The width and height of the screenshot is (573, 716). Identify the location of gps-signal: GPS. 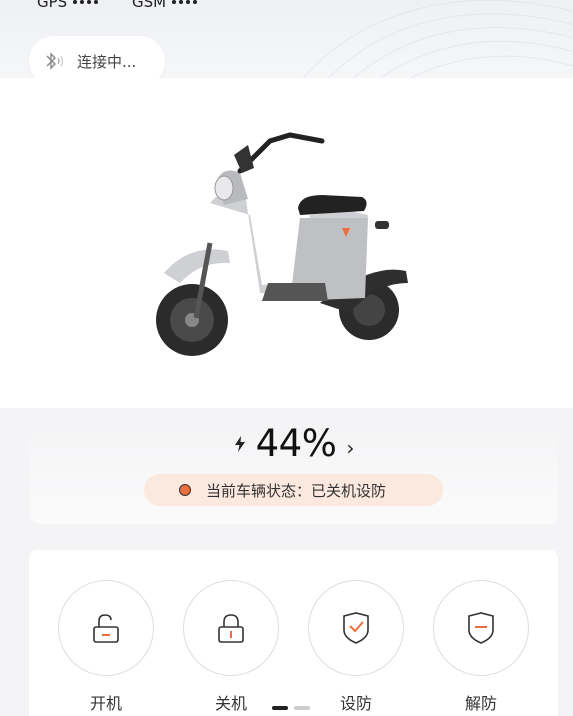
(68, 5).